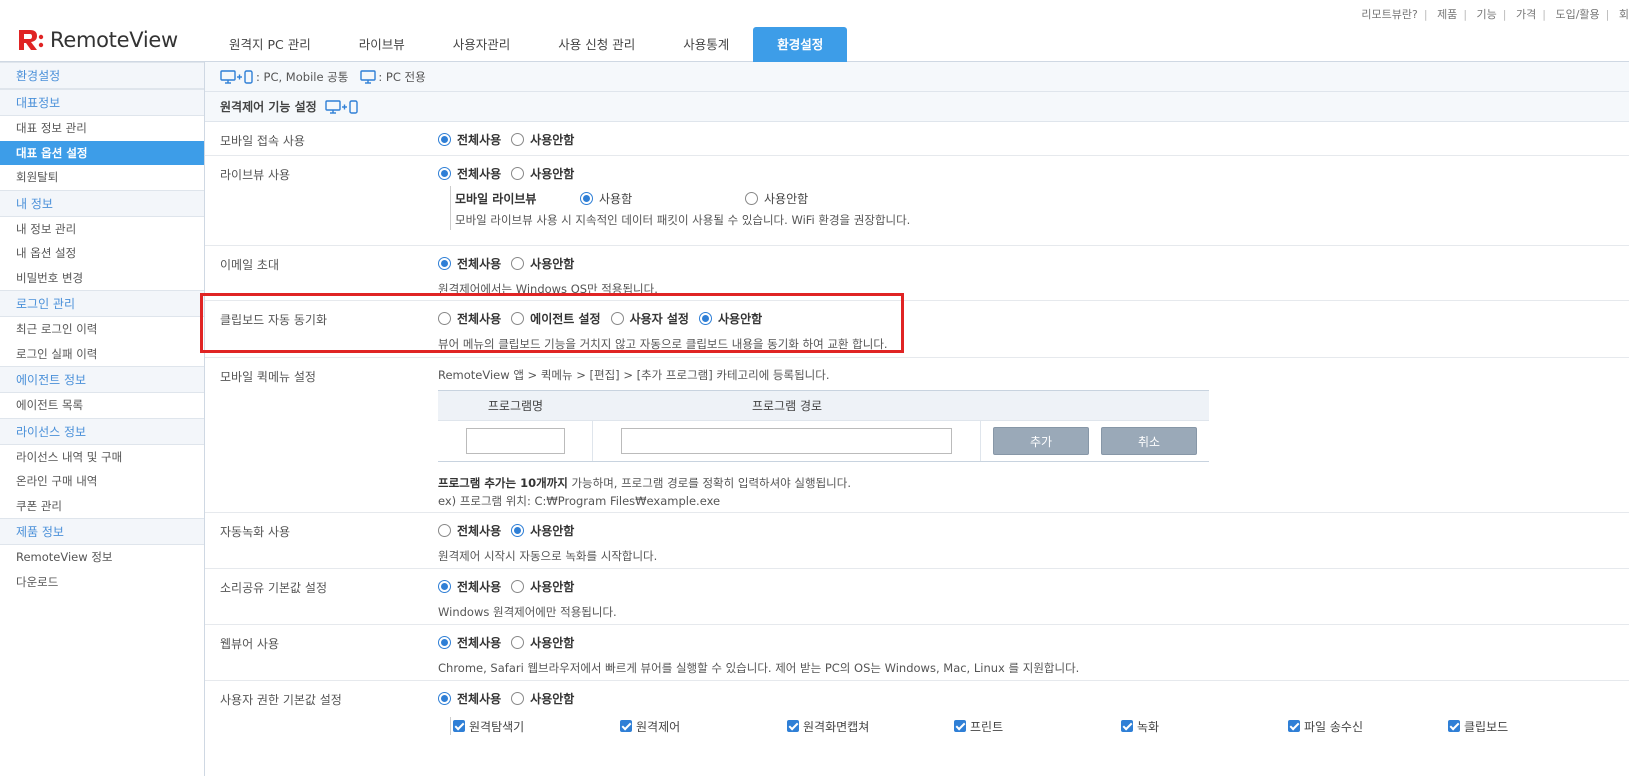 The image size is (1629, 776). I want to click on top-links: 리모트뷰란? | 제품 | 기능 | 가격 | 도입/활용 | 회, so click(1495, 14).